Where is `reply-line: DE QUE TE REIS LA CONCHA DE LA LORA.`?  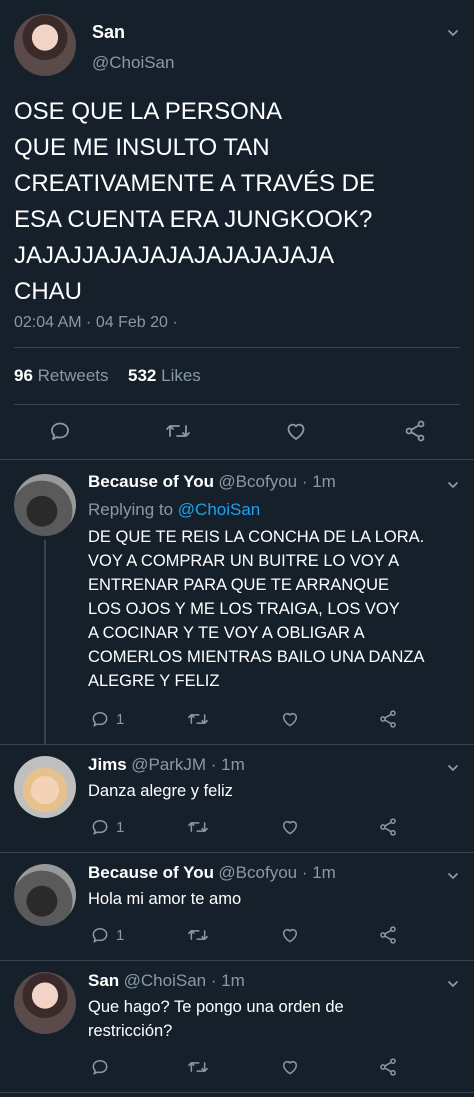
reply-line: DE QUE TE REIS LA CONCHA DE LA LORA. is located at coordinates (256, 537).